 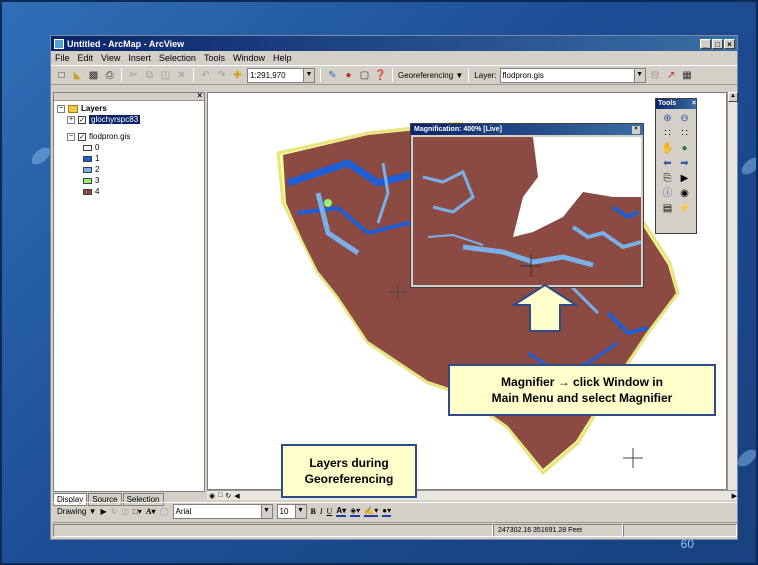 What do you see at coordinates (387, 511) in the screenshot?
I see `marker-color-icon: ●▾` at bounding box center [387, 511].